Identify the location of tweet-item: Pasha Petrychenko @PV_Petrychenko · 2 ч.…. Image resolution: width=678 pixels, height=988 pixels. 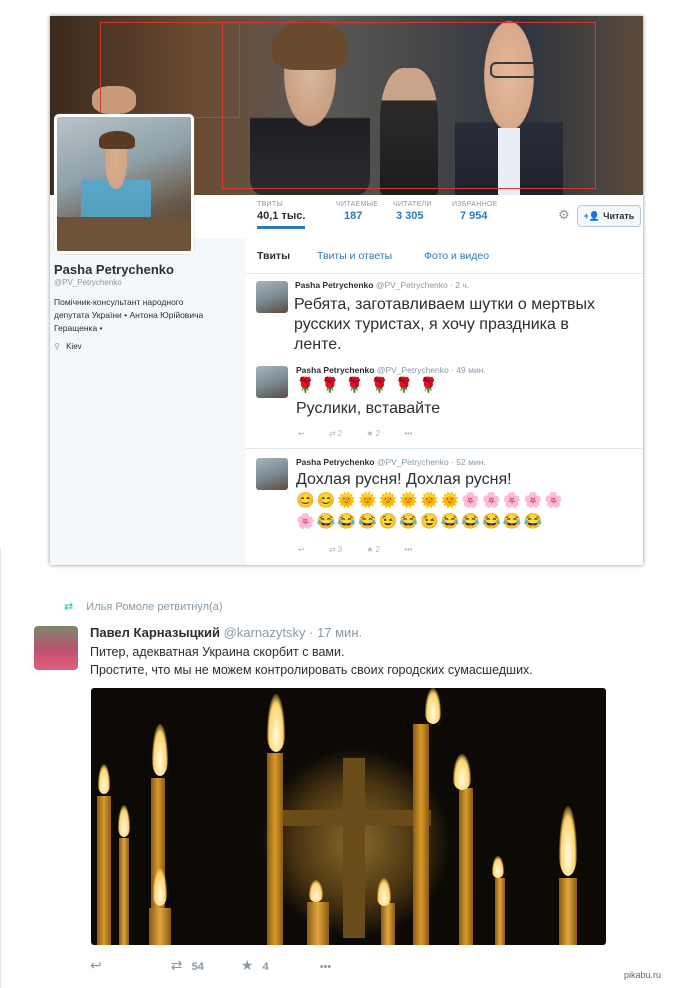
(444, 317).